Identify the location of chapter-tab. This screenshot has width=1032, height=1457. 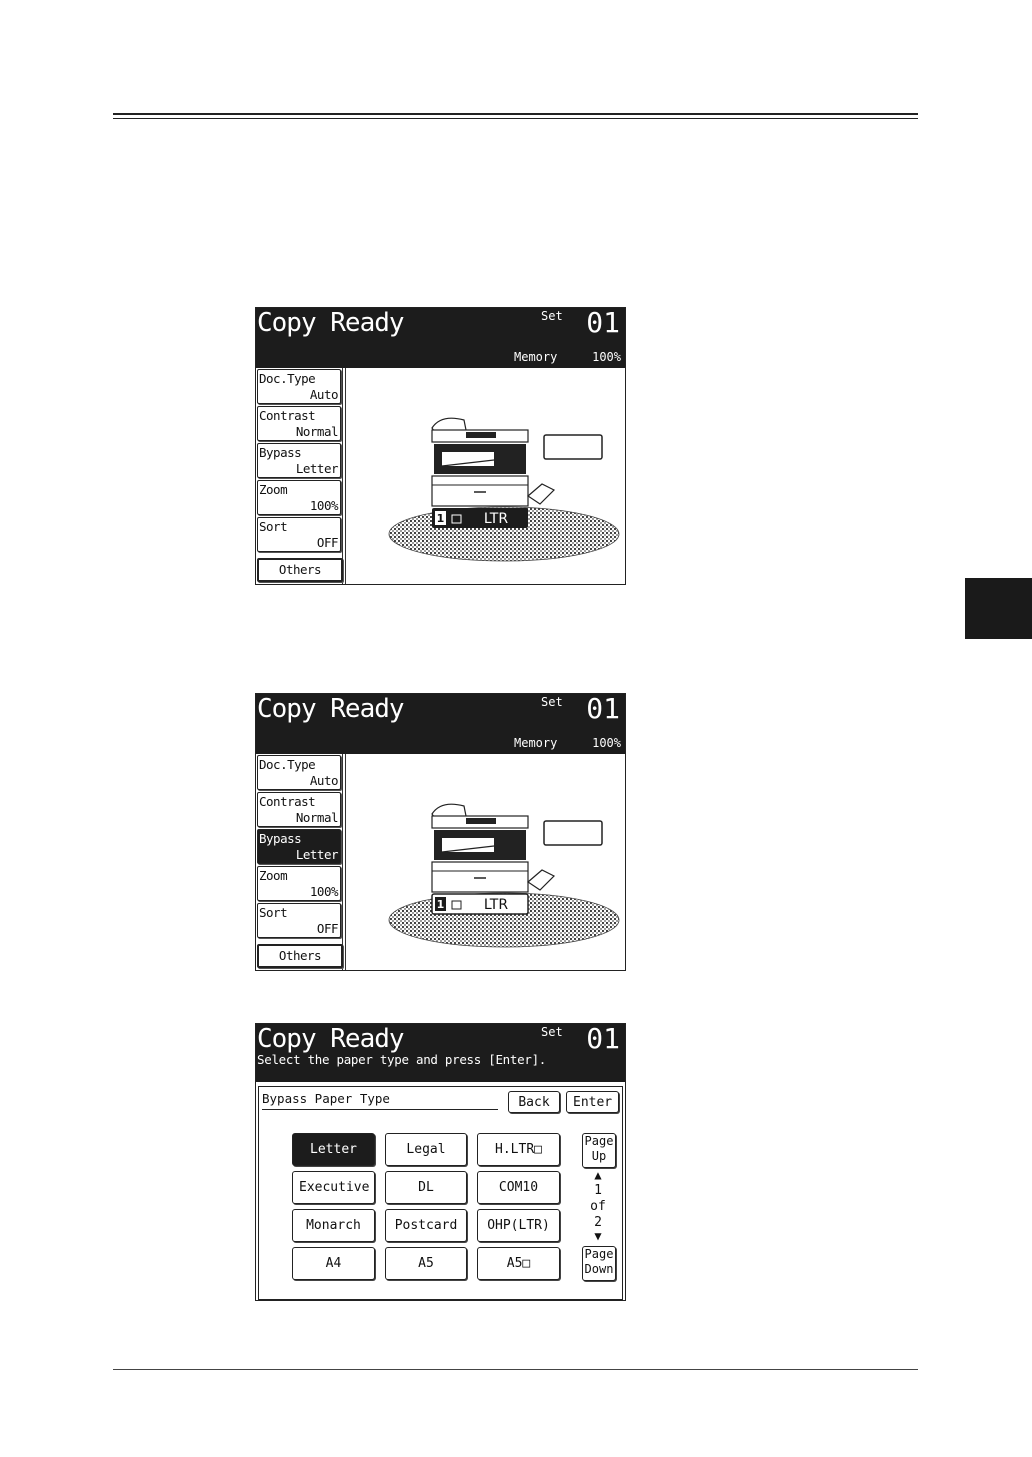
(998, 608).